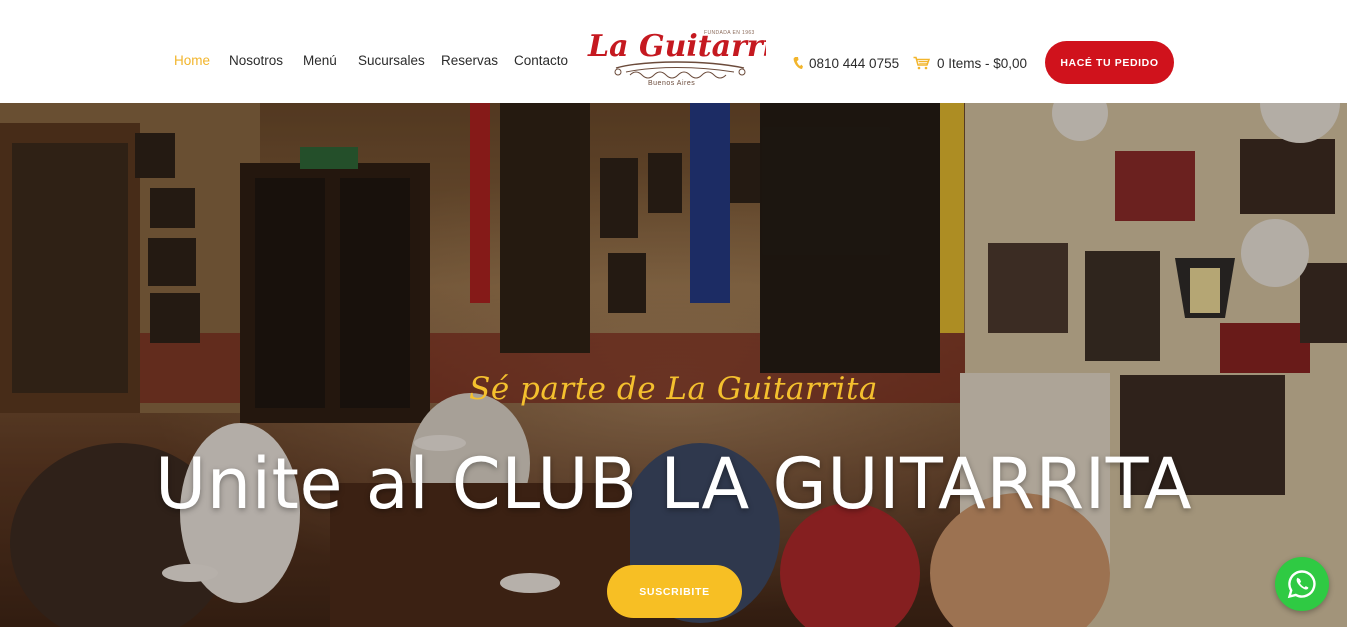 Image resolution: width=1347 pixels, height=627 pixels. I want to click on hero-title: Unite al CLUB LA GUITARRITA, so click(673, 484).